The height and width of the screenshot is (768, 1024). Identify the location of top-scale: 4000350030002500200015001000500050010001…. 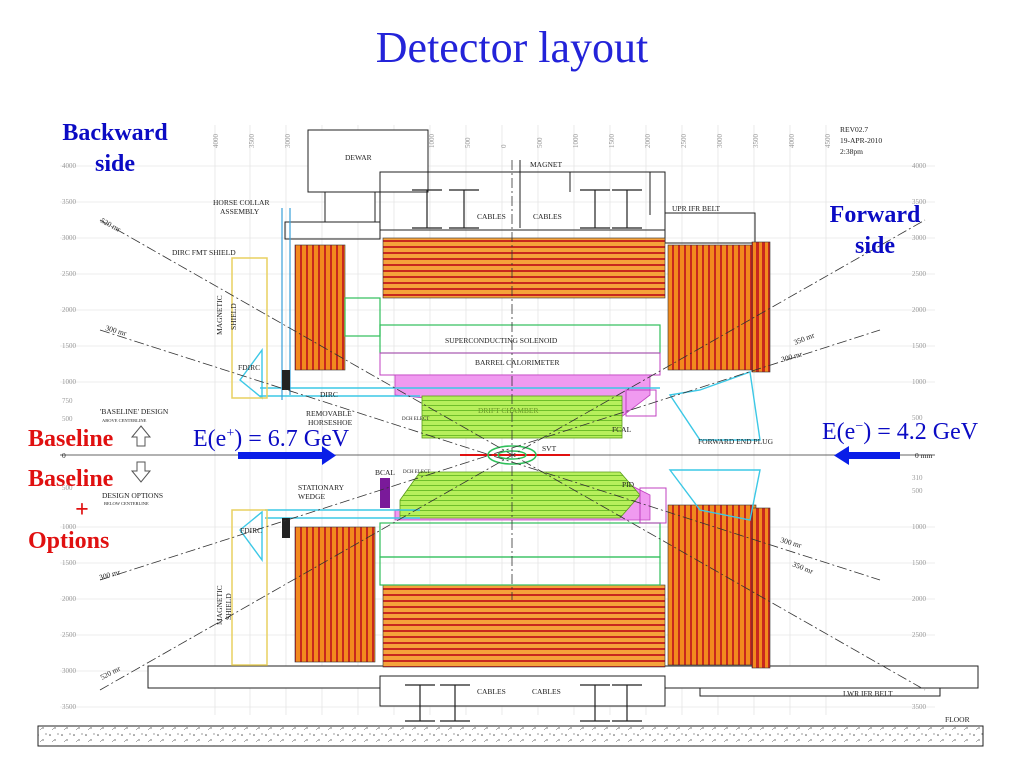
(522, 141).